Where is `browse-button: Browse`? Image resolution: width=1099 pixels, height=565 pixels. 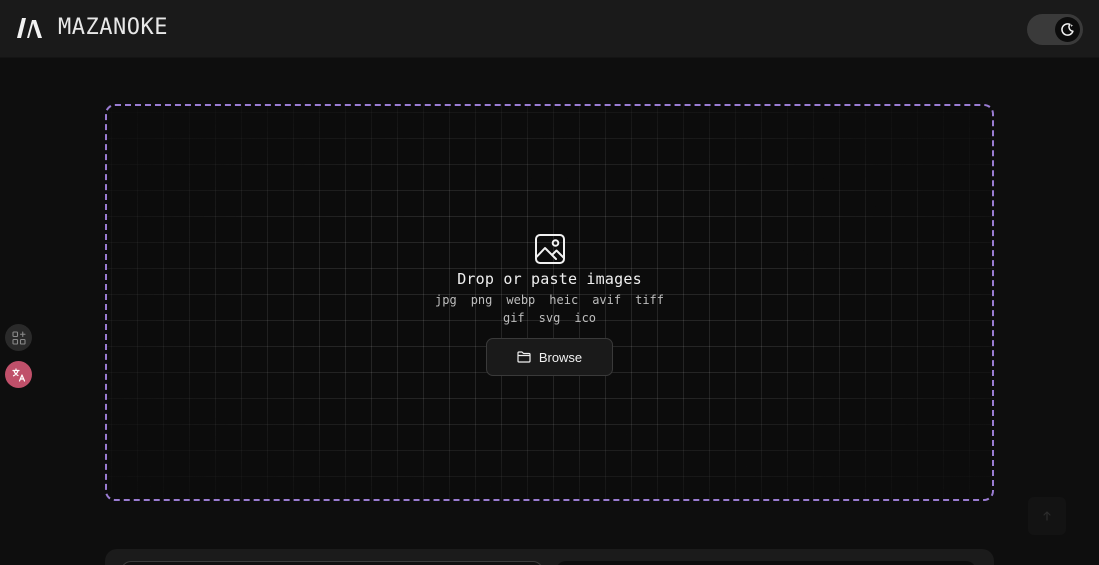
browse-button: Browse is located at coordinates (549, 357).